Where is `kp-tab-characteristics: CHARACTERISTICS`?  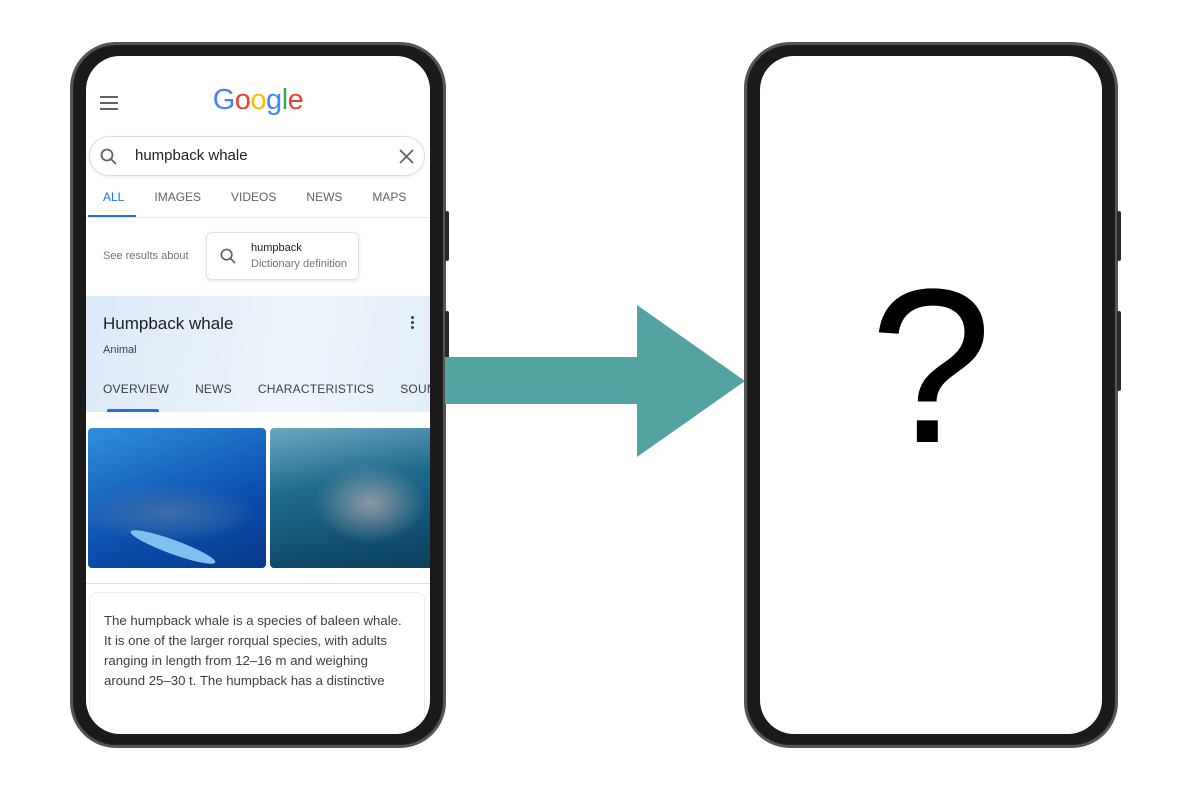
kp-tab-characteristics: CHARACTERISTICS is located at coordinates (316, 389).